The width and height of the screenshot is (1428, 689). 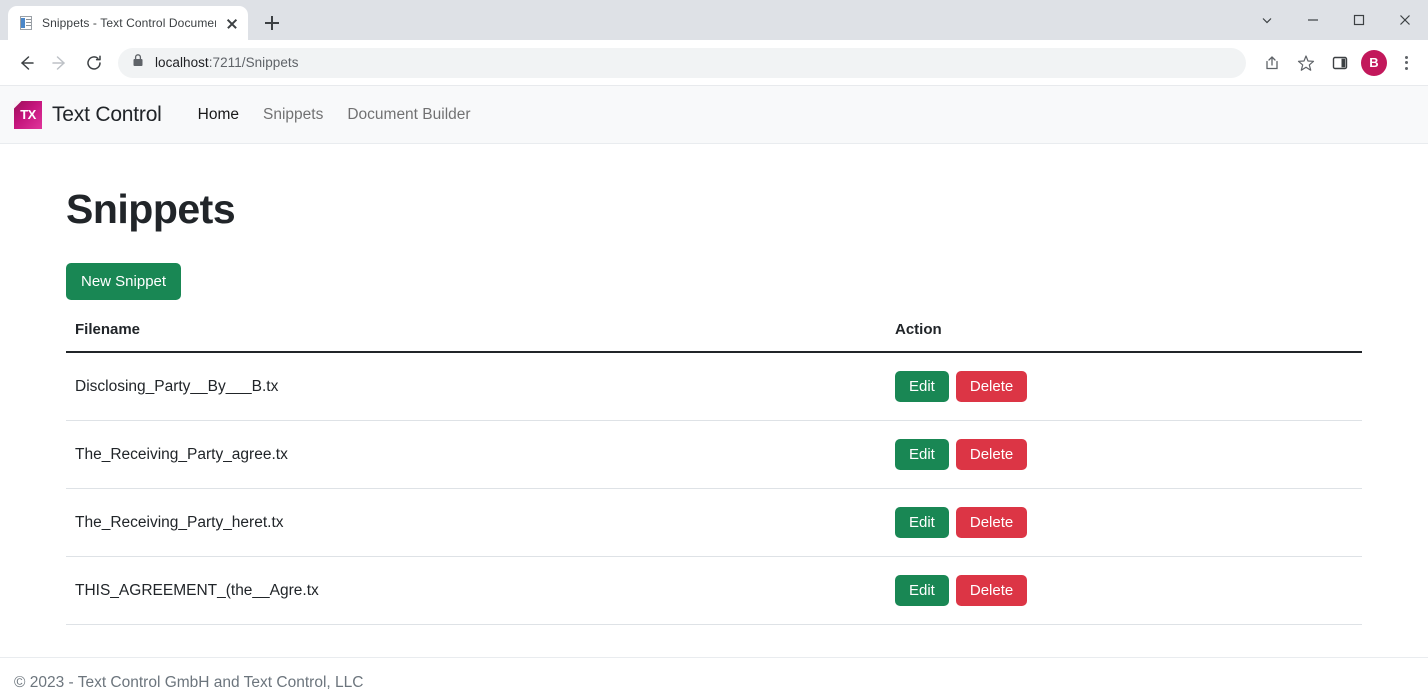 What do you see at coordinates (94, 63) in the screenshot?
I see `reload-icon` at bounding box center [94, 63].